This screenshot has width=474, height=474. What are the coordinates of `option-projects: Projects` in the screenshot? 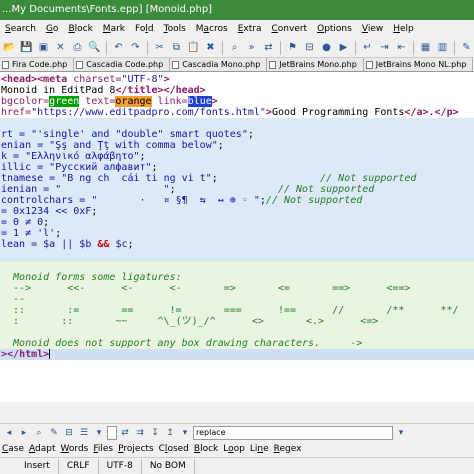 It's located at (136, 449).